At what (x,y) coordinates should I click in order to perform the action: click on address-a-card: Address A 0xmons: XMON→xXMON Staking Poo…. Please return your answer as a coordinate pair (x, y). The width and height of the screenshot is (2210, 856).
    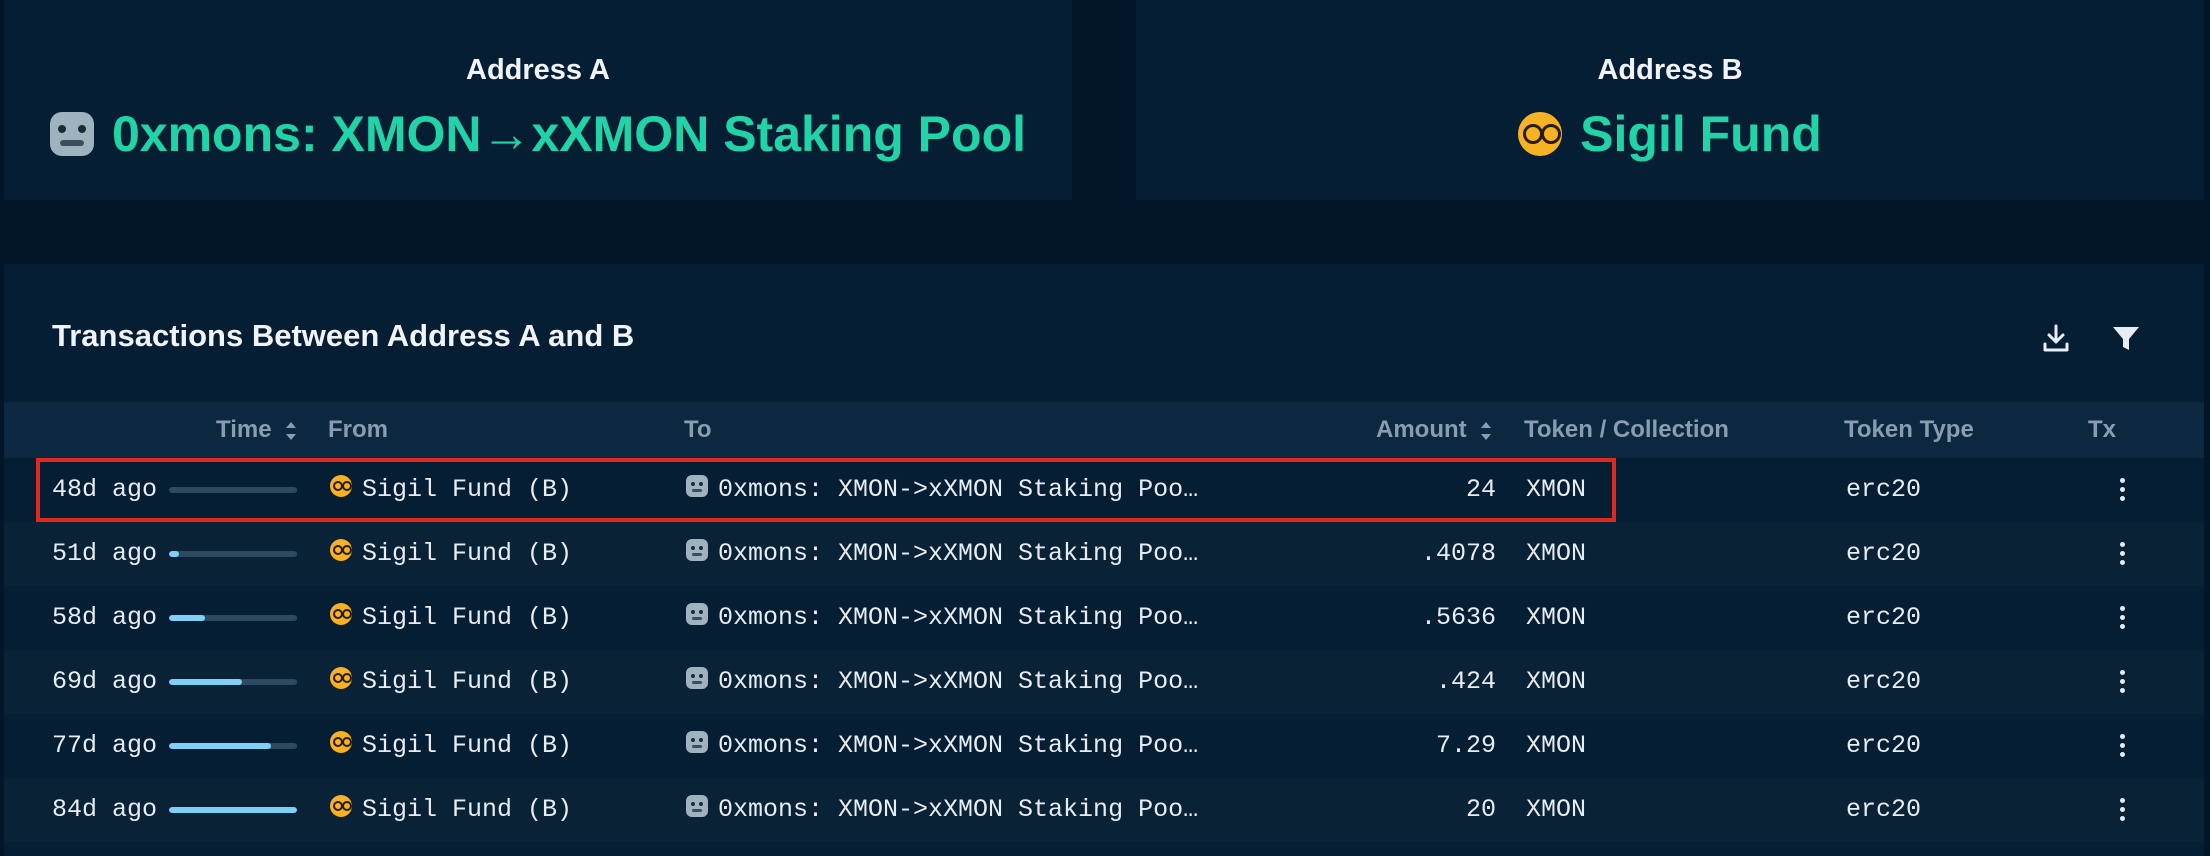
    Looking at the image, I should click on (538, 100).